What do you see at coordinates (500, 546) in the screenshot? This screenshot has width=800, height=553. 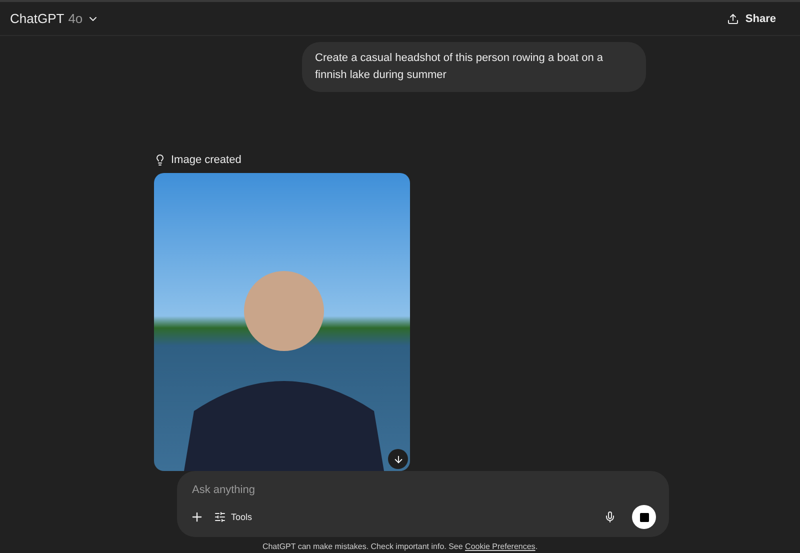 I see `cookie-preferences-link: Cookie Preferences` at bounding box center [500, 546].